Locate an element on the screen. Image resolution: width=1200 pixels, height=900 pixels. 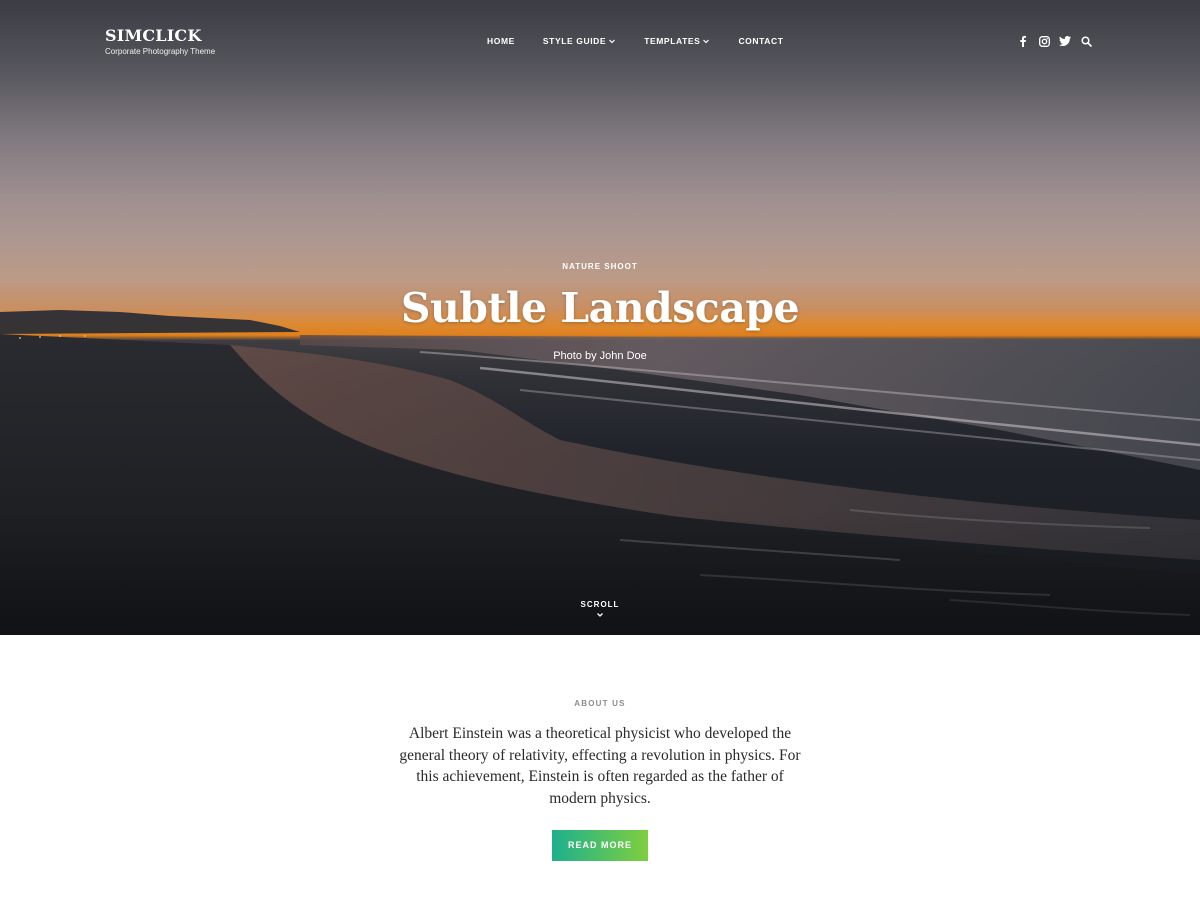
nav-item-label: CONTACT is located at coordinates (761, 41).